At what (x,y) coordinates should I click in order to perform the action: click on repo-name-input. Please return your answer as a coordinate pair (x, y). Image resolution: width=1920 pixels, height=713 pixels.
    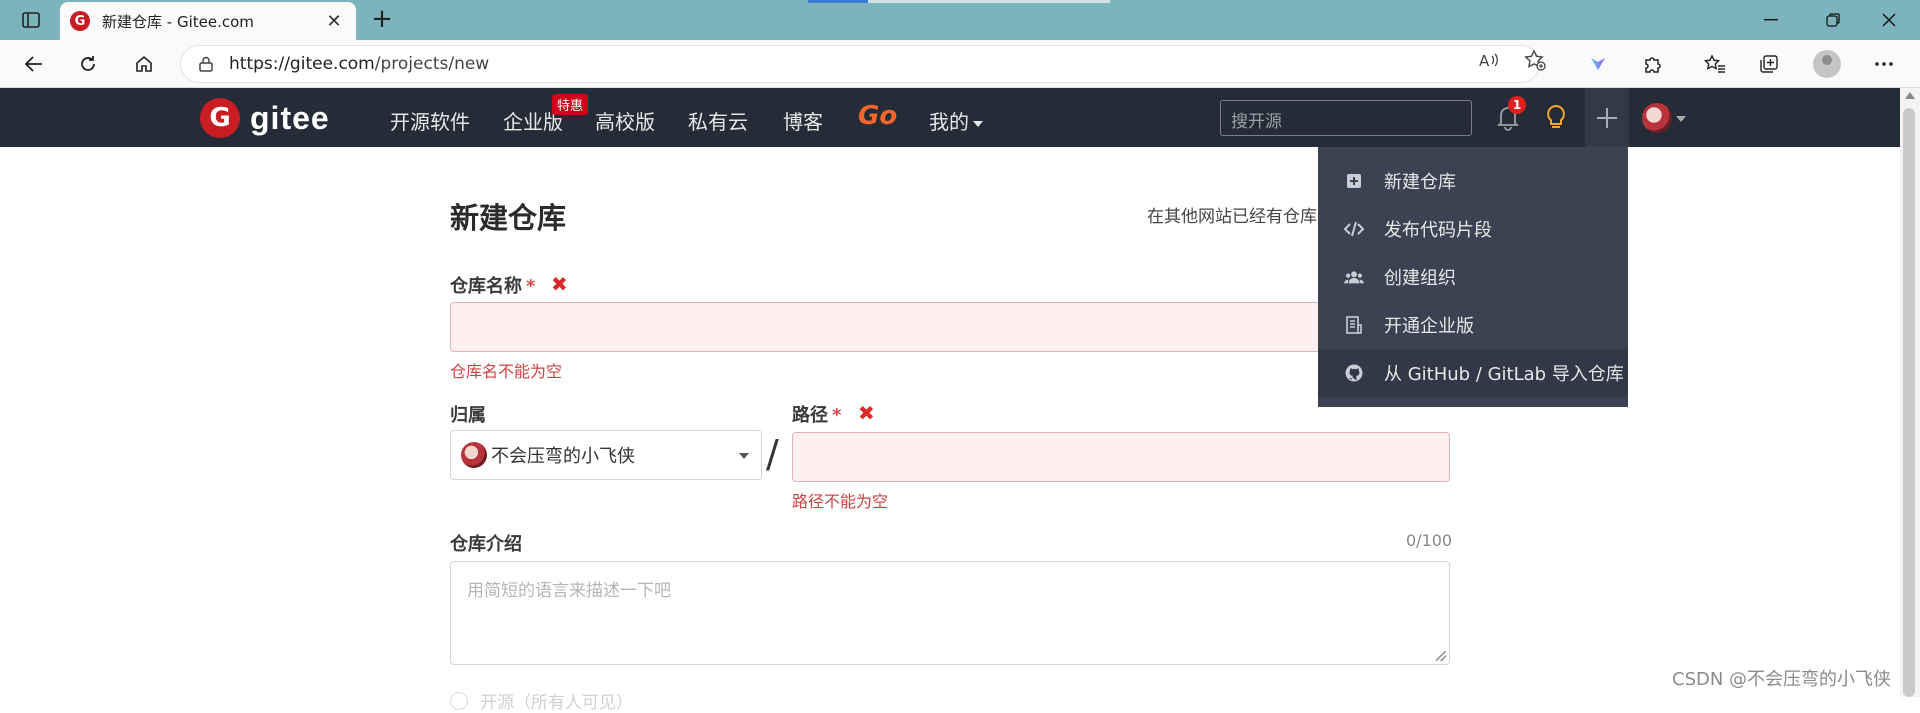
    Looking at the image, I should click on (950, 327).